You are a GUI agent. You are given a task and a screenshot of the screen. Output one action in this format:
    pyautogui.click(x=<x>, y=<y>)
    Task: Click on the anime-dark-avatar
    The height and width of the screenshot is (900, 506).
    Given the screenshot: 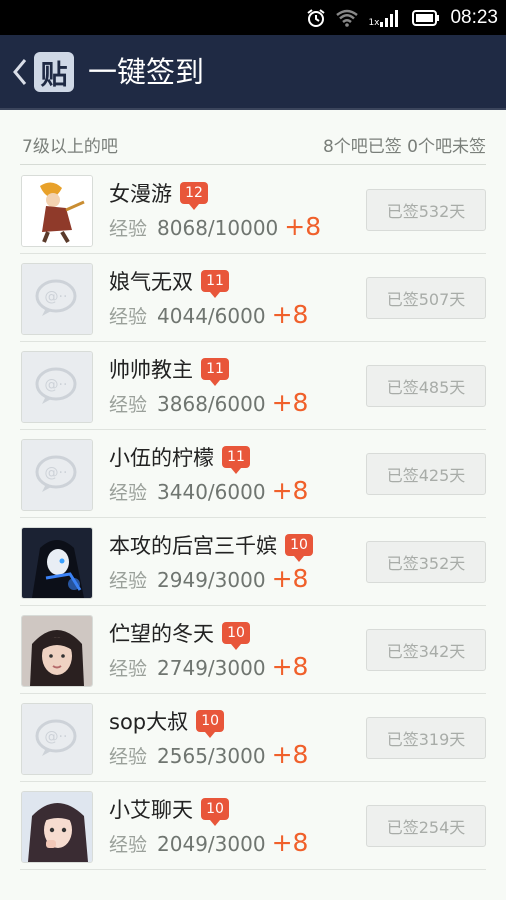 What is the action you would take?
    pyautogui.click(x=57, y=563)
    